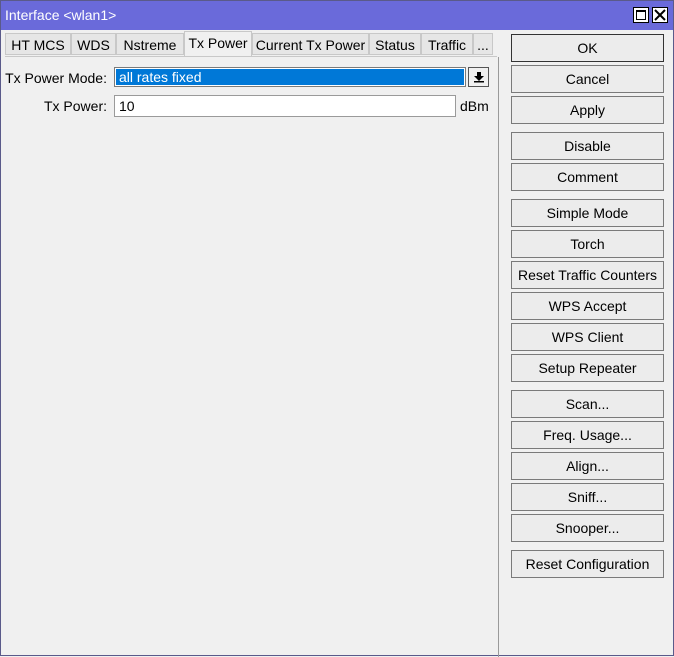 The height and width of the screenshot is (657, 674). Describe the element at coordinates (587, 368) in the screenshot. I see `setup-repeater-button: Setup Repeater` at that location.